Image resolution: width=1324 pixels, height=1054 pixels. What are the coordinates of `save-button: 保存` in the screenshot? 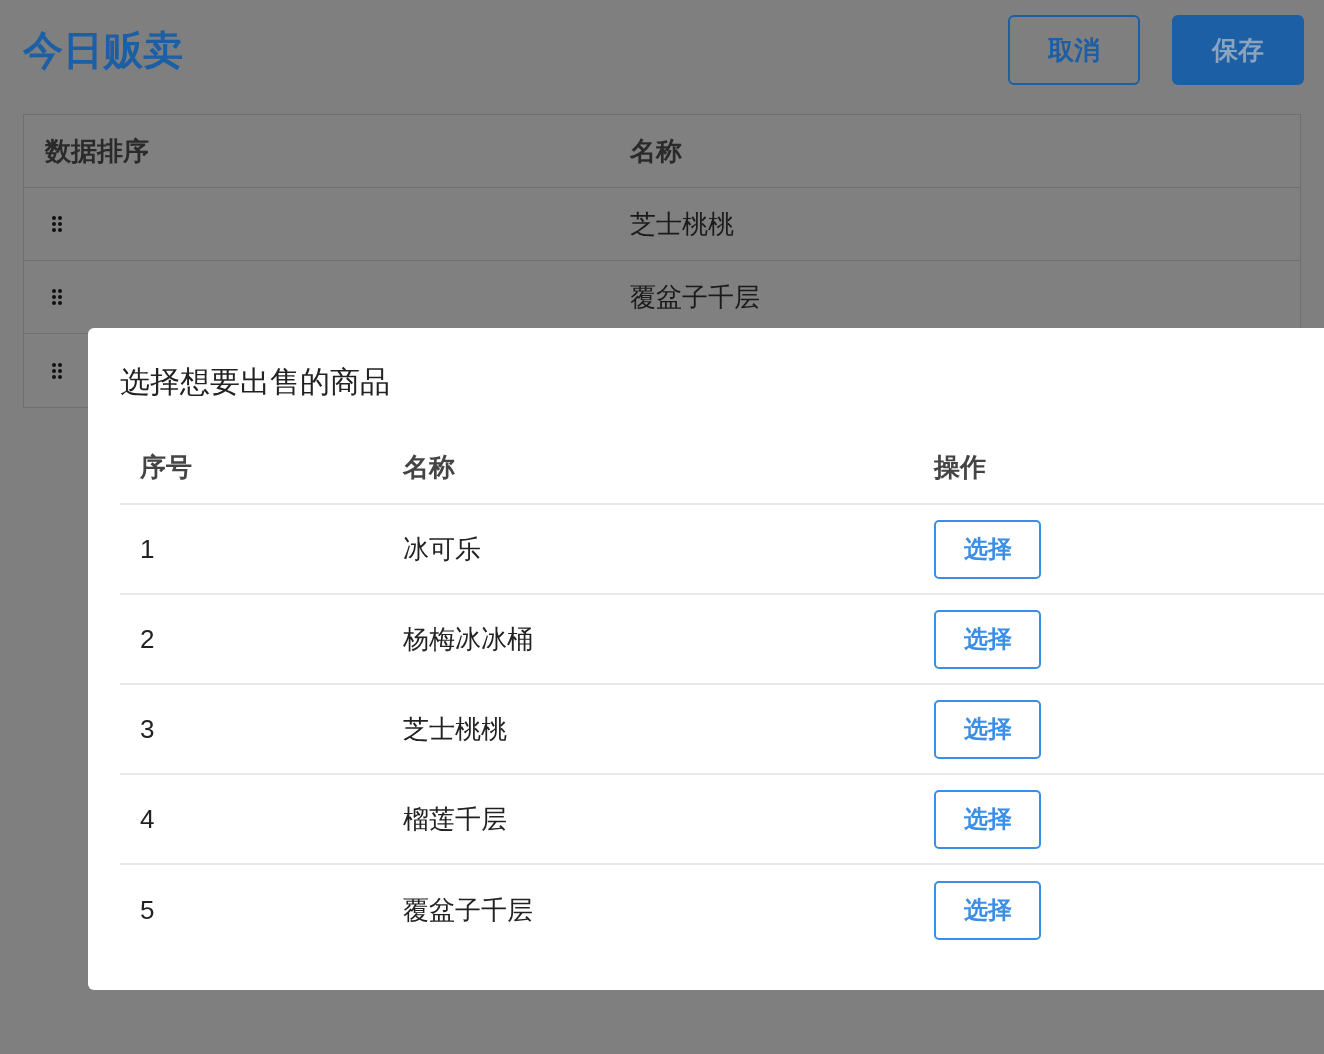 It's located at (1238, 50).